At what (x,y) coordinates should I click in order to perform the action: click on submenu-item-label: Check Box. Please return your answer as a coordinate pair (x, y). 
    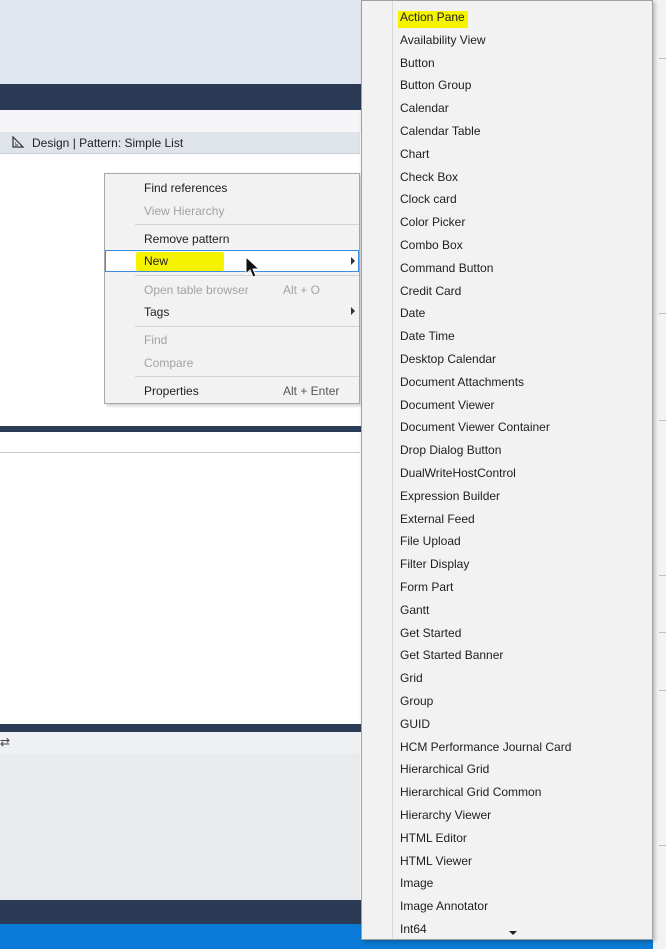
    Looking at the image, I should click on (429, 176).